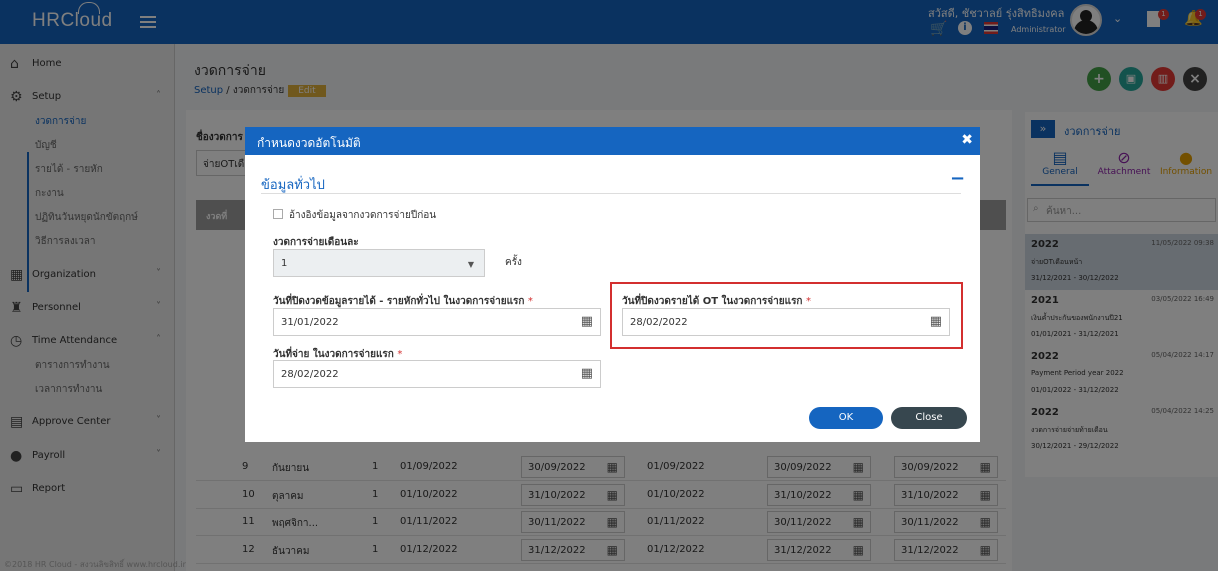  I want to click on divider, so click(611, 193).